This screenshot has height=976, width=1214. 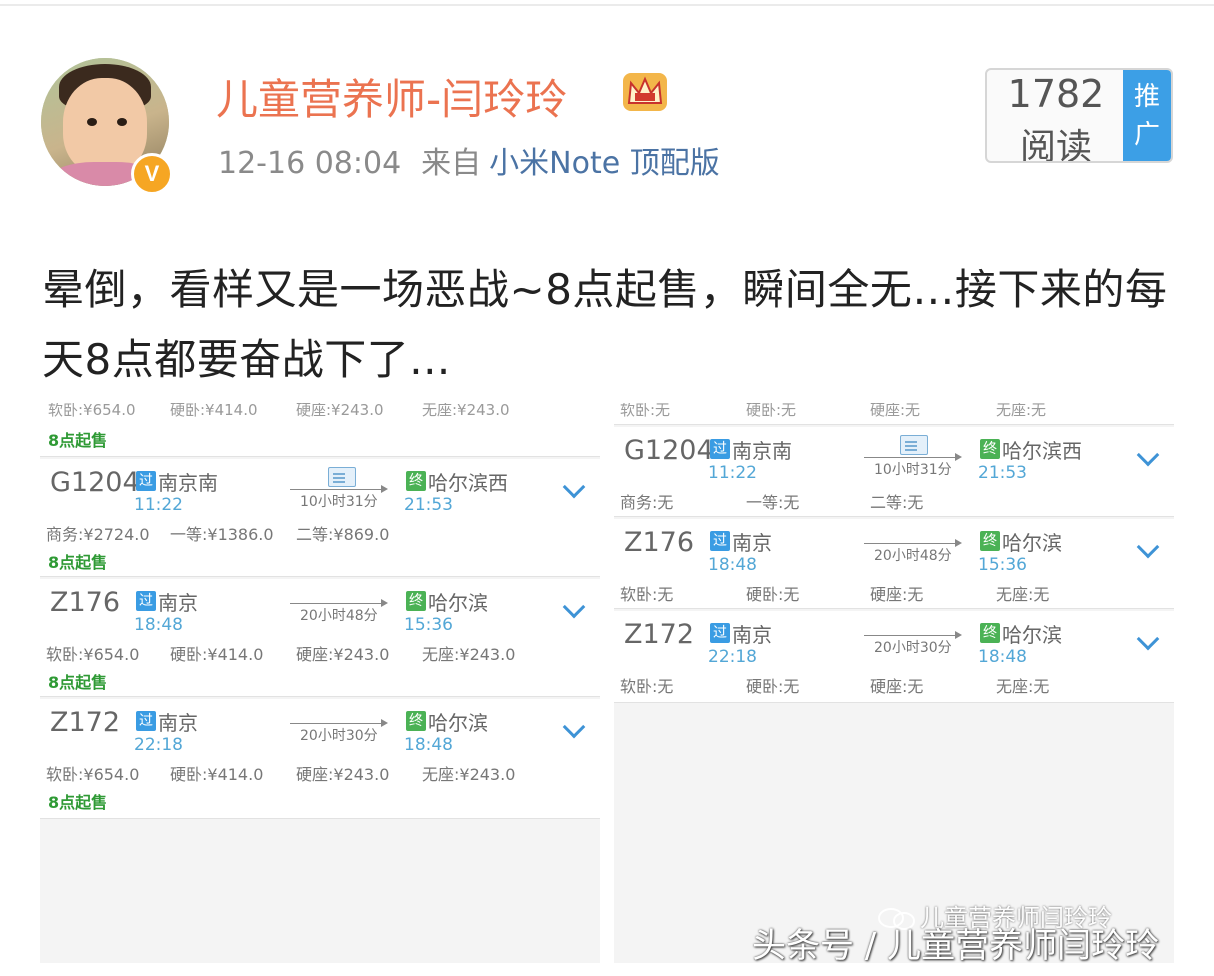 What do you see at coordinates (152, 174) in the screenshot?
I see `verified-badge-icon: V` at bounding box center [152, 174].